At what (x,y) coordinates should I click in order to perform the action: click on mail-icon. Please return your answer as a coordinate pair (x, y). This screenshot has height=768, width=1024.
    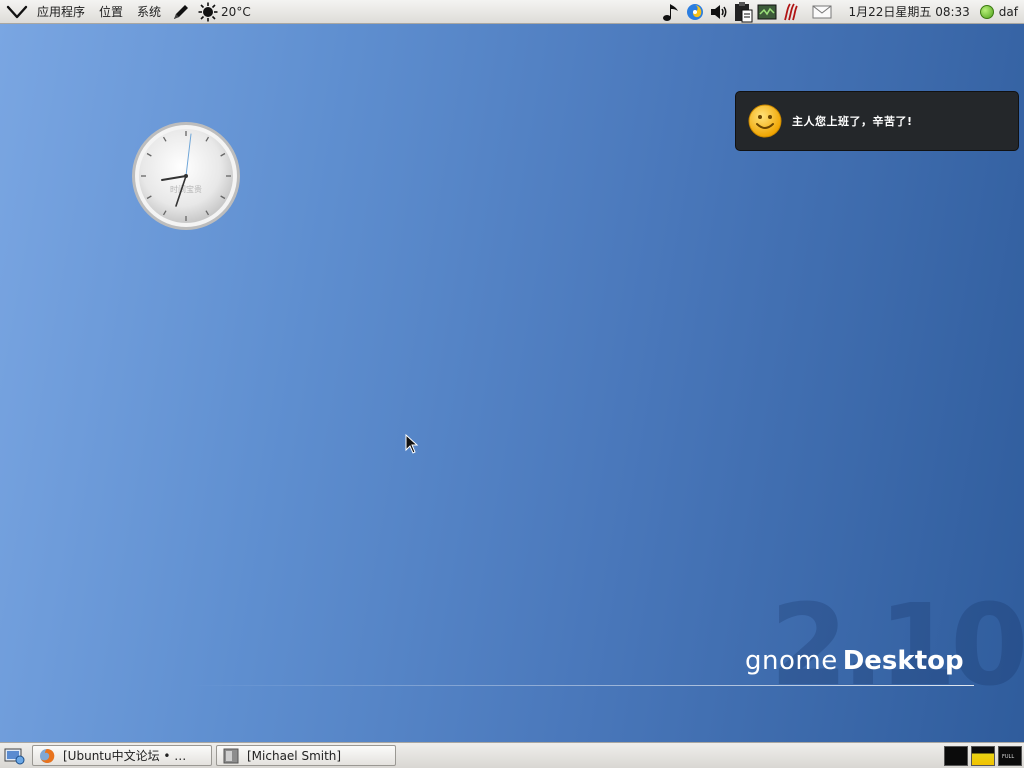
    Looking at the image, I should click on (822, 12).